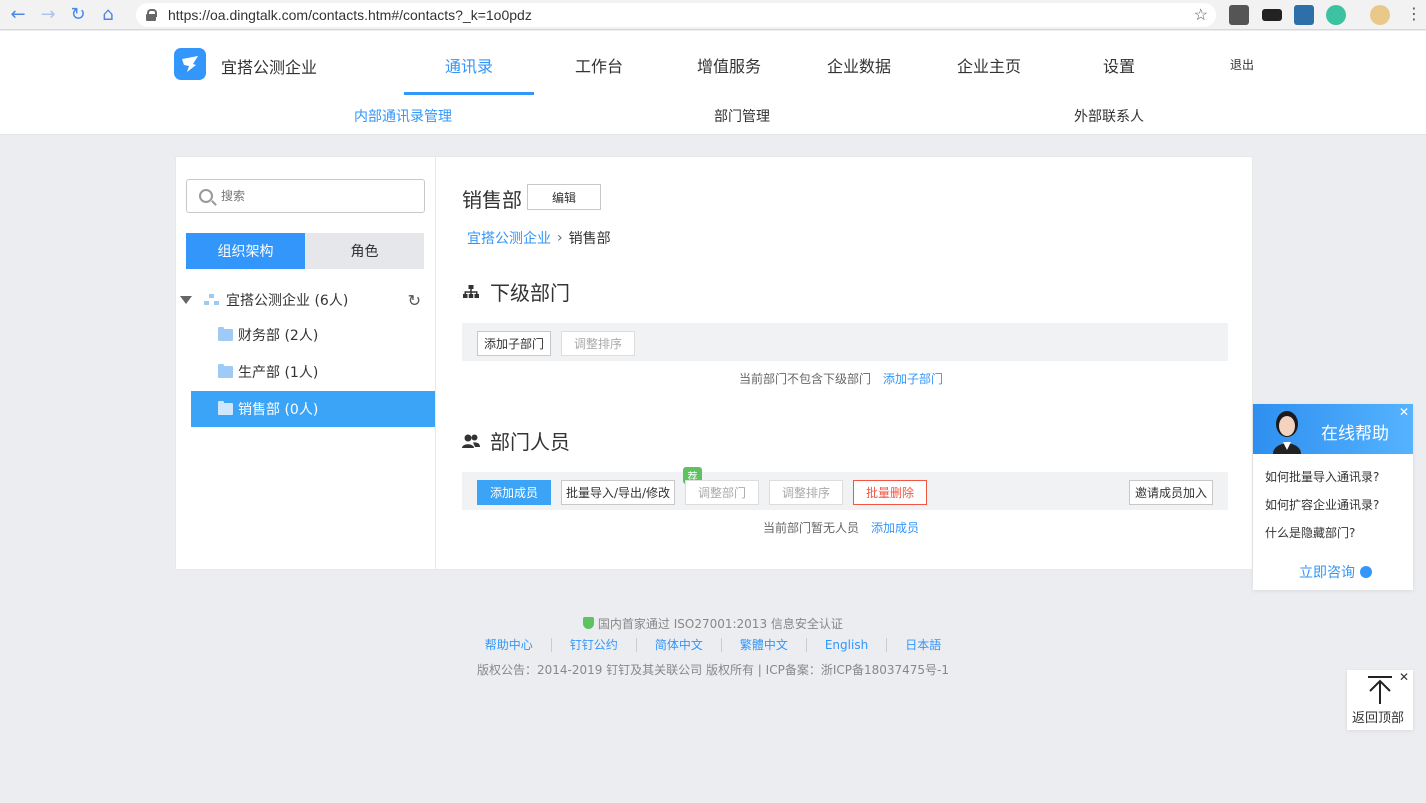 The image size is (1426, 803). What do you see at coordinates (742, 116) in the screenshot?
I see `subnav-department-manage: 部门管理` at bounding box center [742, 116].